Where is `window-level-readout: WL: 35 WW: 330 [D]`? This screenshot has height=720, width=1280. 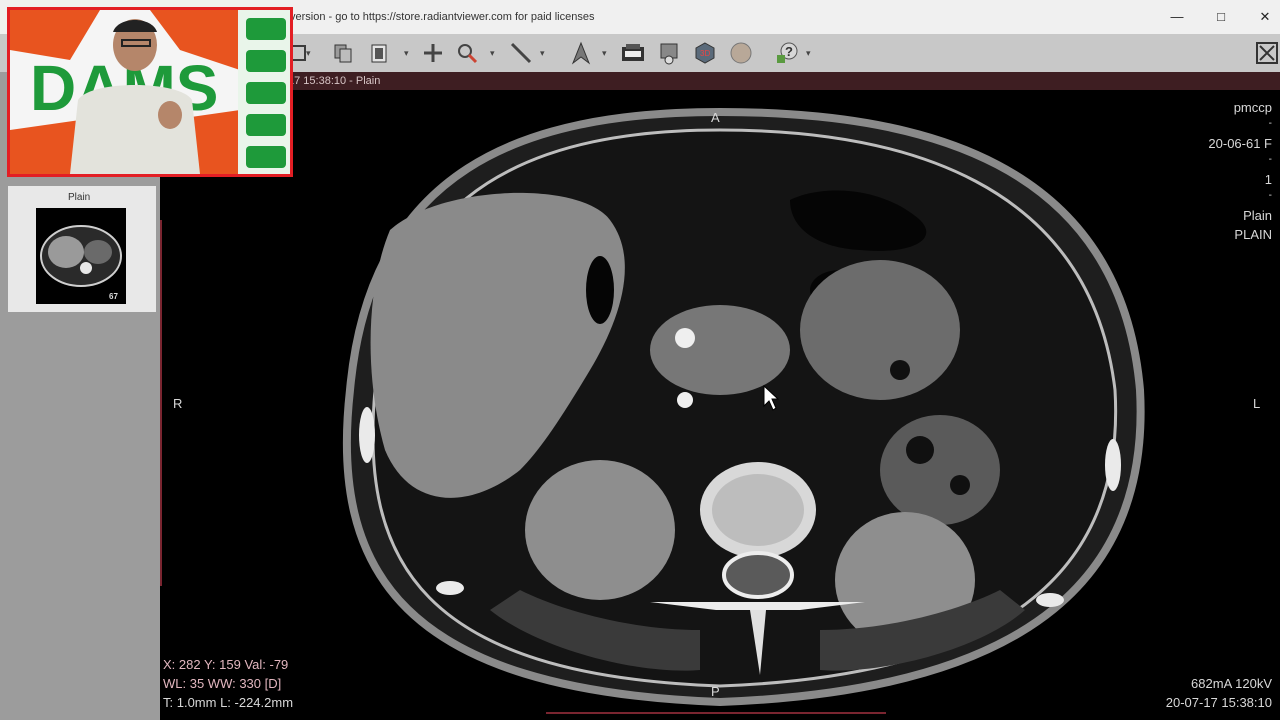
window-level-readout: WL: 35 WW: 330 [D] is located at coordinates (222, 683).